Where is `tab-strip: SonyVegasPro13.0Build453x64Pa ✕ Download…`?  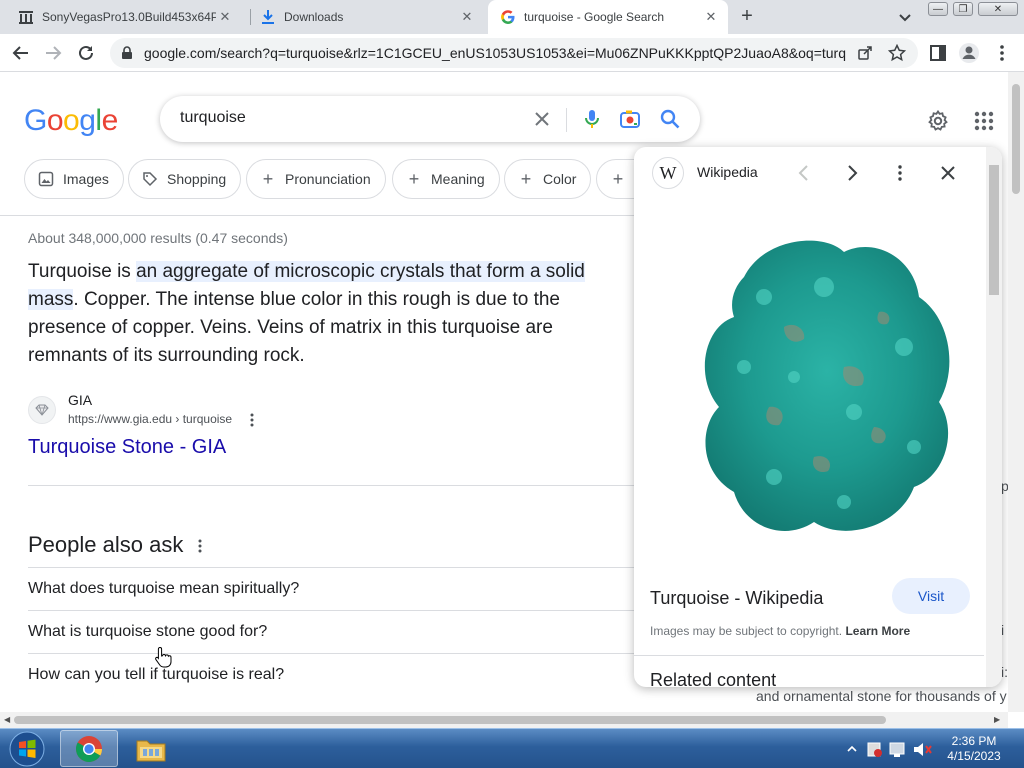 tab-strip: SonyVegasPro13.0Build453x64Pa ✕ Download… is located at coordinates (512, 17).